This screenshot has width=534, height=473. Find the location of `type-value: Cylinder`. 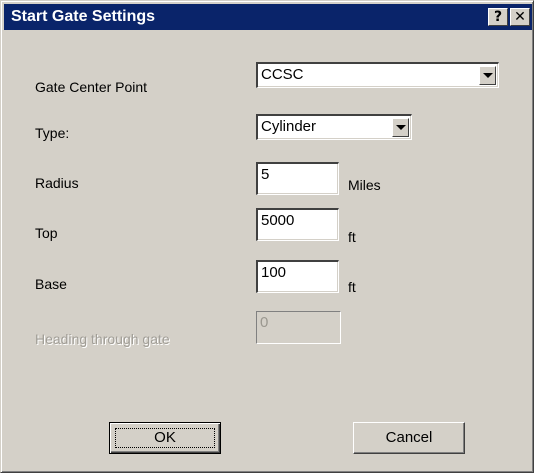

type-value: Cylinder is located at coordinates (289, 126).